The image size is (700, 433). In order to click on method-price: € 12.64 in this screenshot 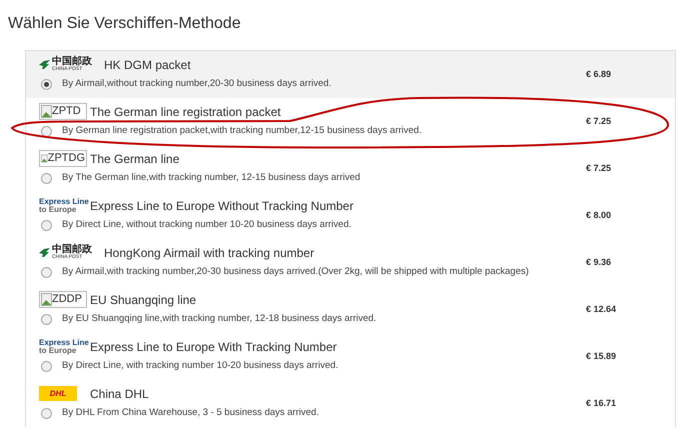, I will do `click(602, 309)`.